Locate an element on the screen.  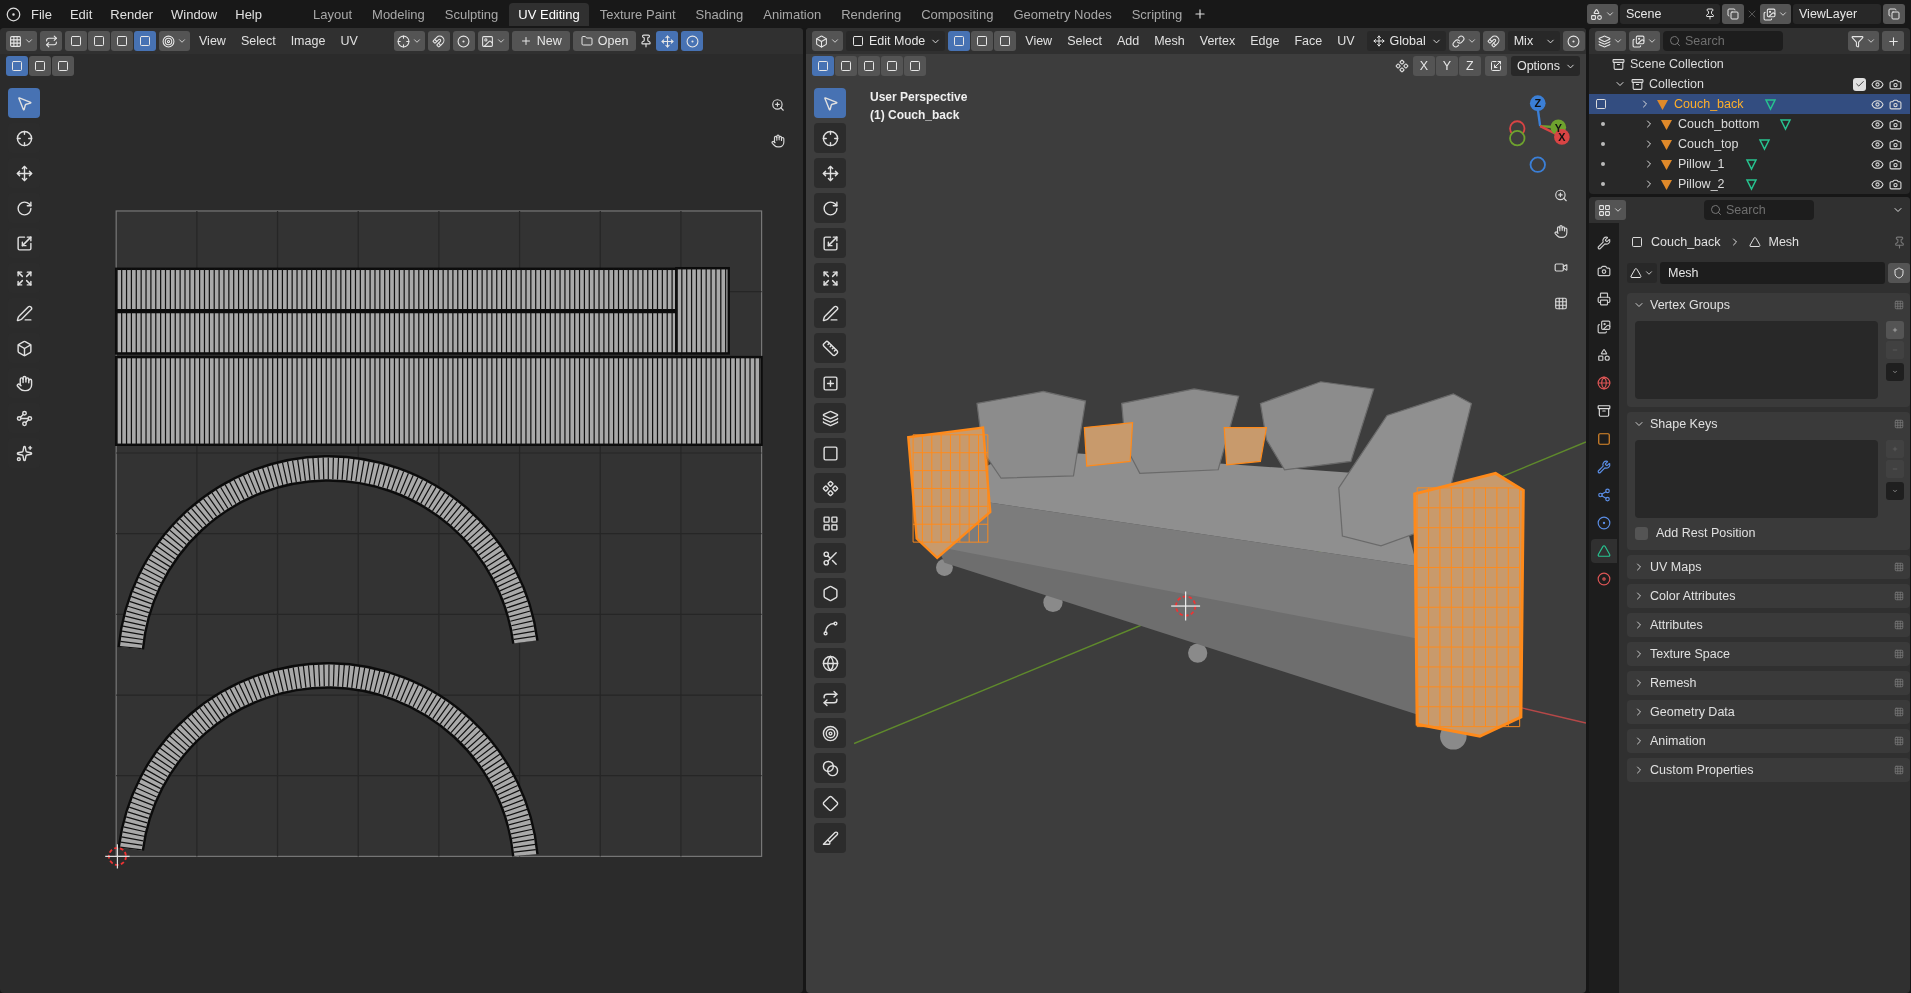
object-name: Pillow_1 is located at coordinates (1701, 164).